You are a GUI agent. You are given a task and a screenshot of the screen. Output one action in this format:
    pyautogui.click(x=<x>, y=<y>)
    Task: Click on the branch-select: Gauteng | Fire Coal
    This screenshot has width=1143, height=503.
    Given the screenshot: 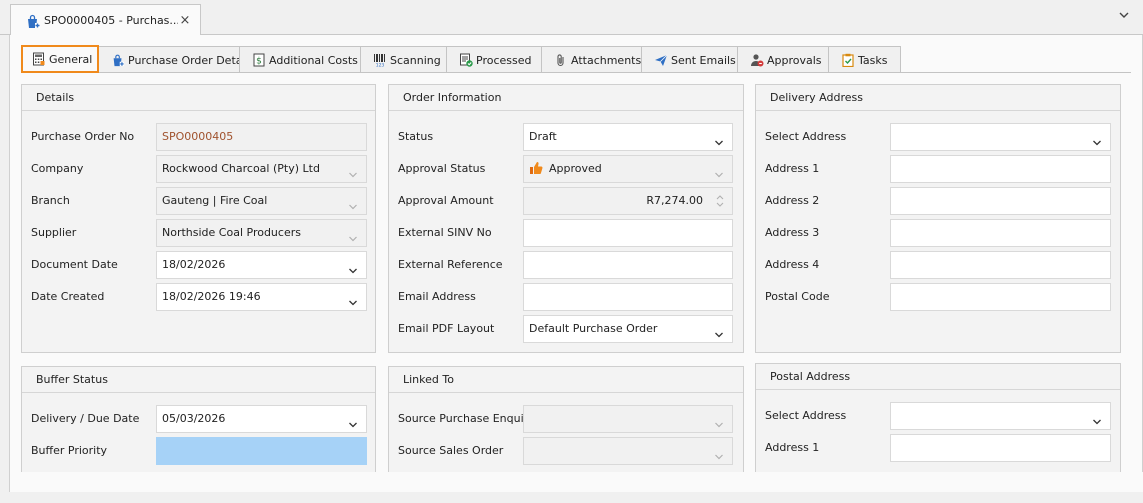 What is the action you would take?
    pyautogui.click(x=261, y=201)
    